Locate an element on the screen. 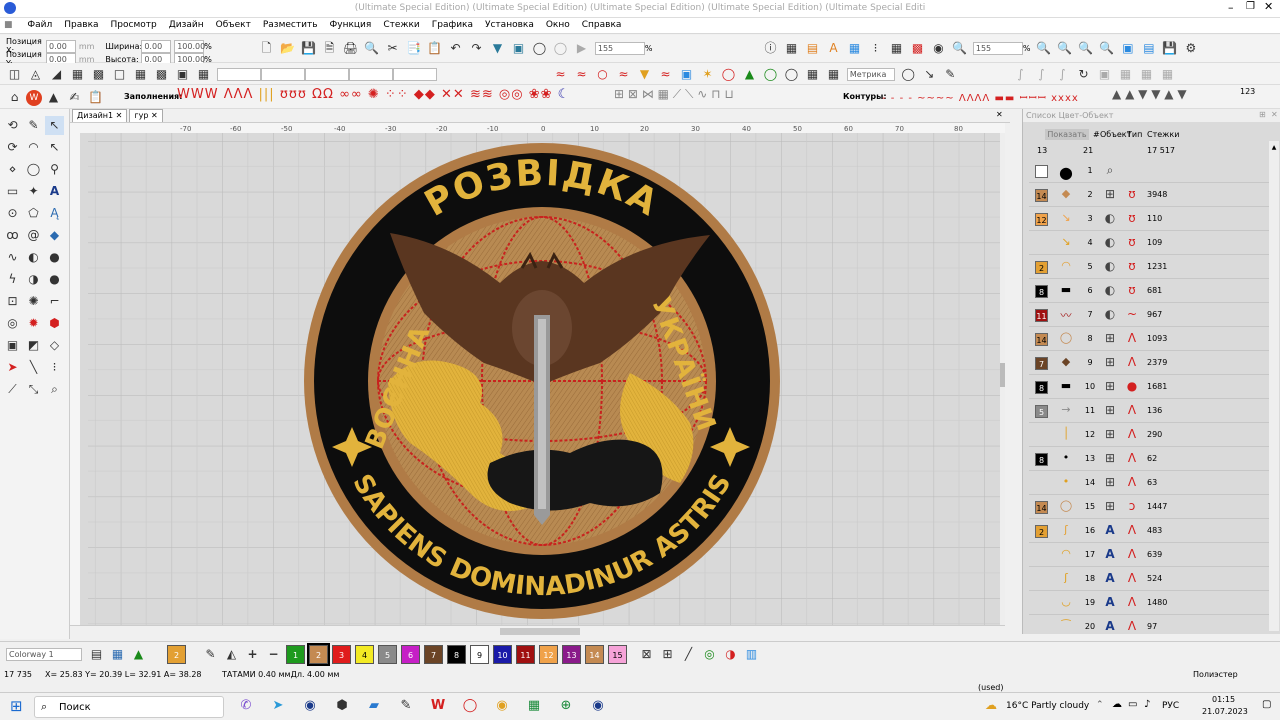 The image size is (1280, 720). palette-color-12: 12 is located at coordinates (548, 654).